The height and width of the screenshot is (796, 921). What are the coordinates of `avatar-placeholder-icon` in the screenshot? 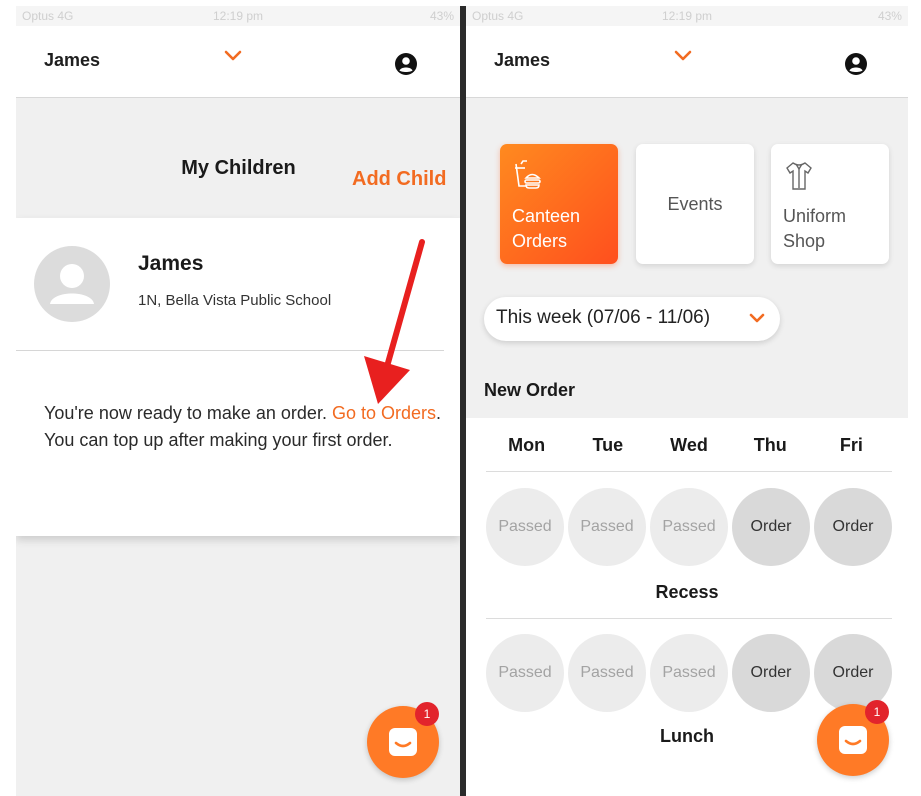 It's located at (72, 284).